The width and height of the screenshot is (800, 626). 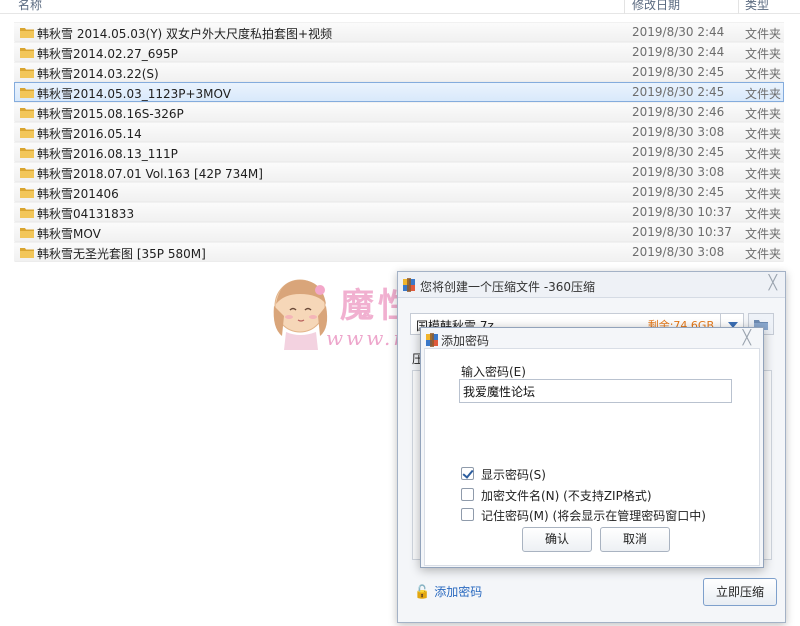 I want to click on password-input-label: 输入密码(E), so click(x=493, y=372).